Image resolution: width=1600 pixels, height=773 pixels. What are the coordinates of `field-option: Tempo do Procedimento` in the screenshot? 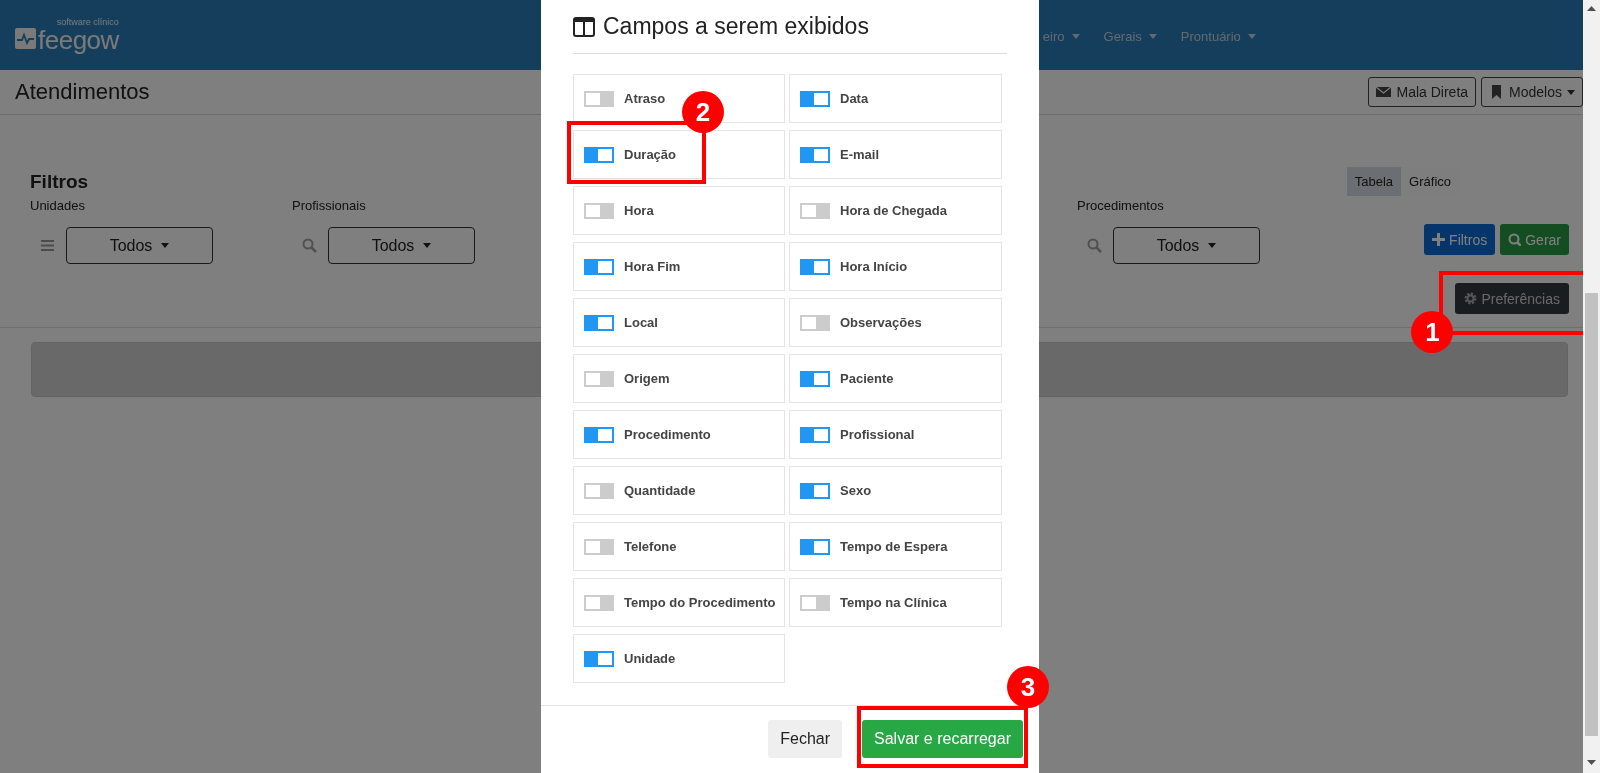 It's located at (679, 602).